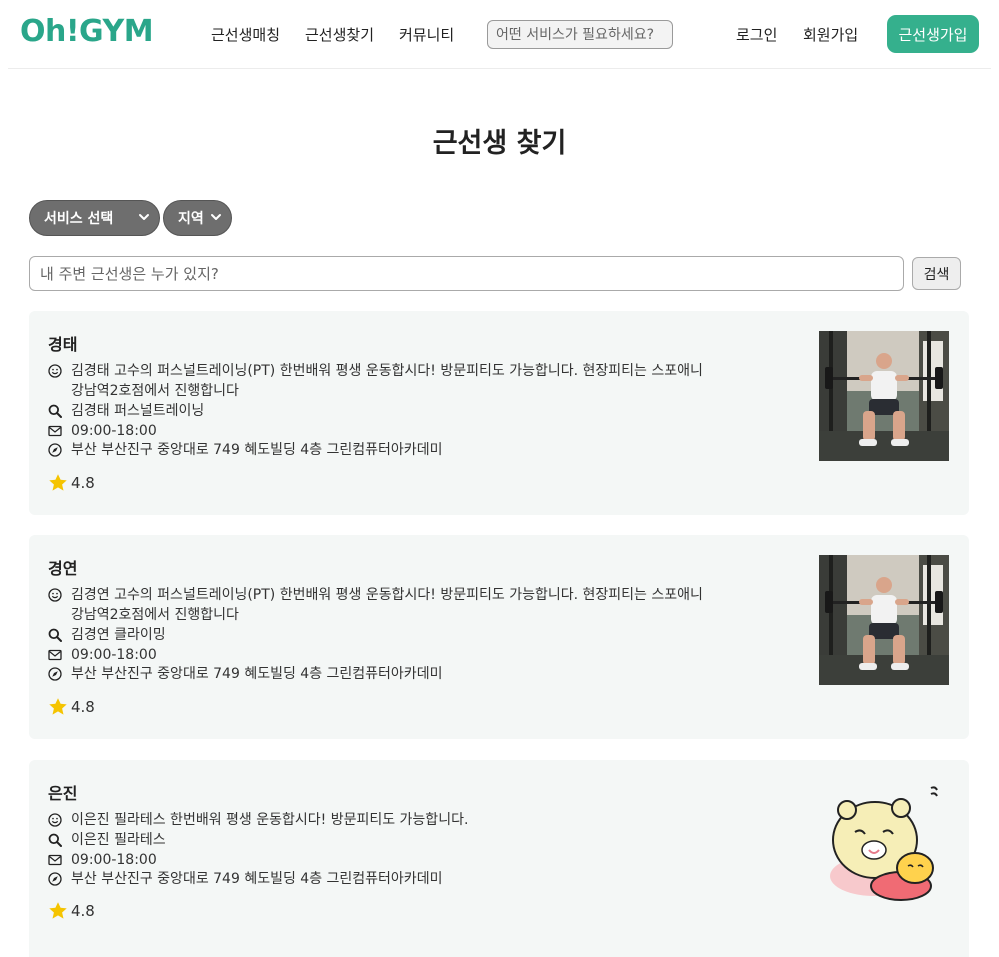 This screenshot has height=957, width=999. I want to click on trainer-service-row: 김경연 클라이밍, so click(379, 635).